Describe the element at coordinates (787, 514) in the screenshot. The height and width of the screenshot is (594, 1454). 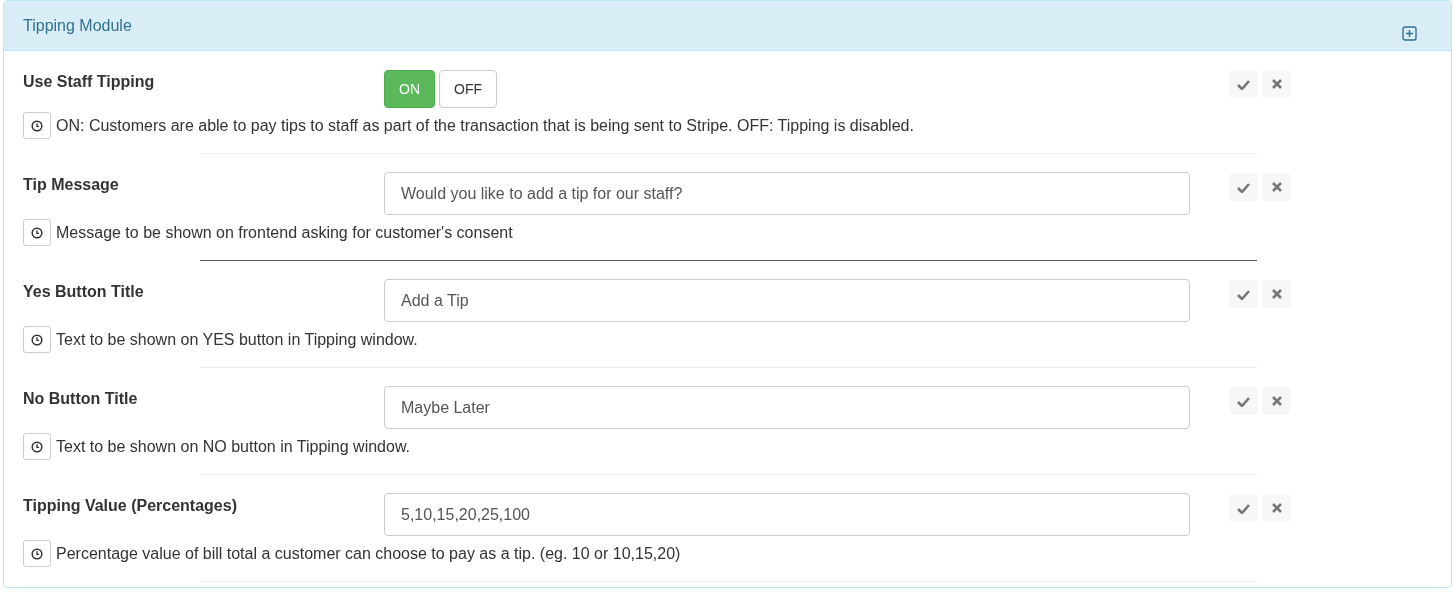
I see `text-field: 5,10,15,20,25,100` at that location.